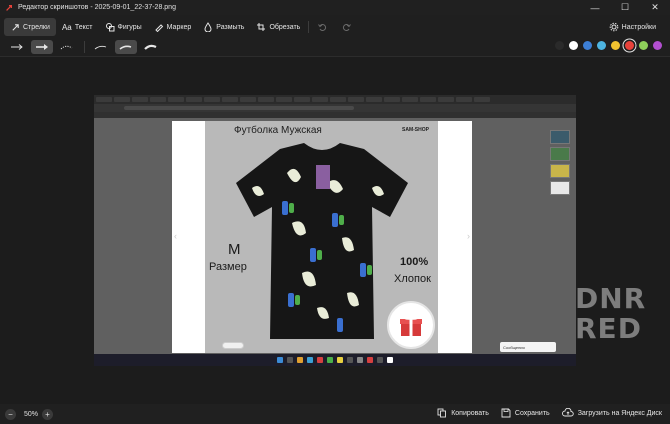  I want to click on next-image-arrow: ›, so click(468, 236).